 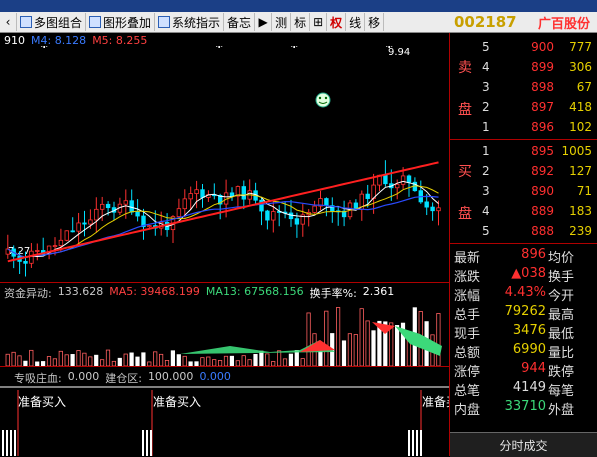 What do you see at coordinates (514, 294) in the screenshot?
I see `quote-row-pct: 涨幅 4.43% 今开` at bounding box center [514, 294].